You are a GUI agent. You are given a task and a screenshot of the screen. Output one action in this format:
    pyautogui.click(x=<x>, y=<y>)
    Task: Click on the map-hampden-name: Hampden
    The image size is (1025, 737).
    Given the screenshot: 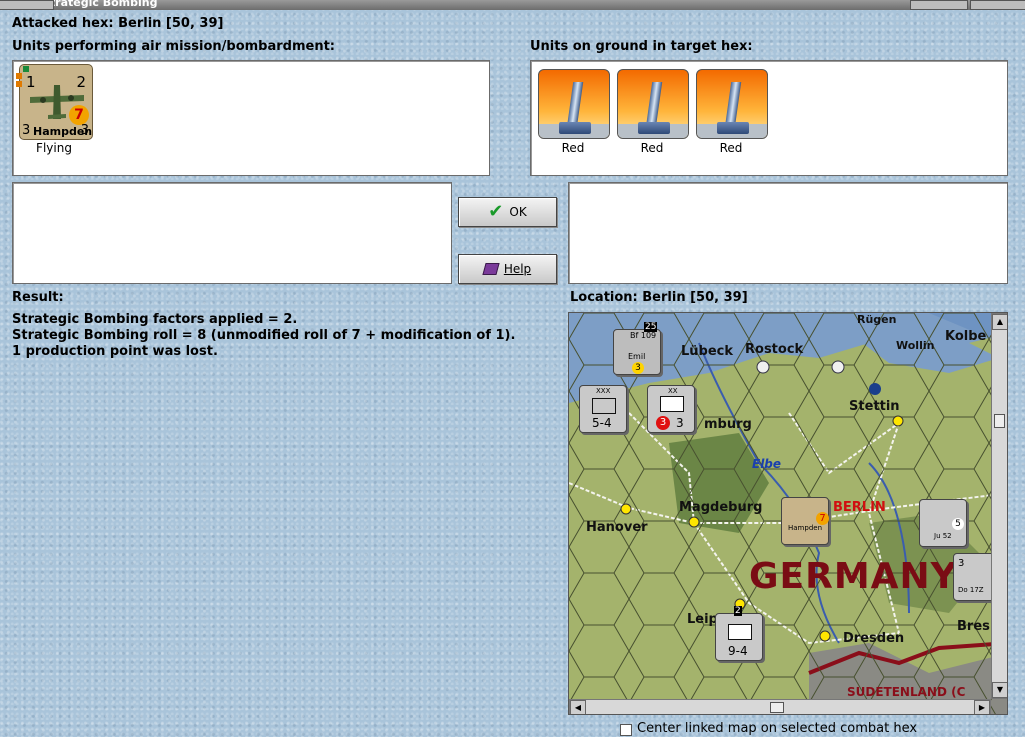 What is the action you would take?
    pyautogui.click(x=805, y=528)
    